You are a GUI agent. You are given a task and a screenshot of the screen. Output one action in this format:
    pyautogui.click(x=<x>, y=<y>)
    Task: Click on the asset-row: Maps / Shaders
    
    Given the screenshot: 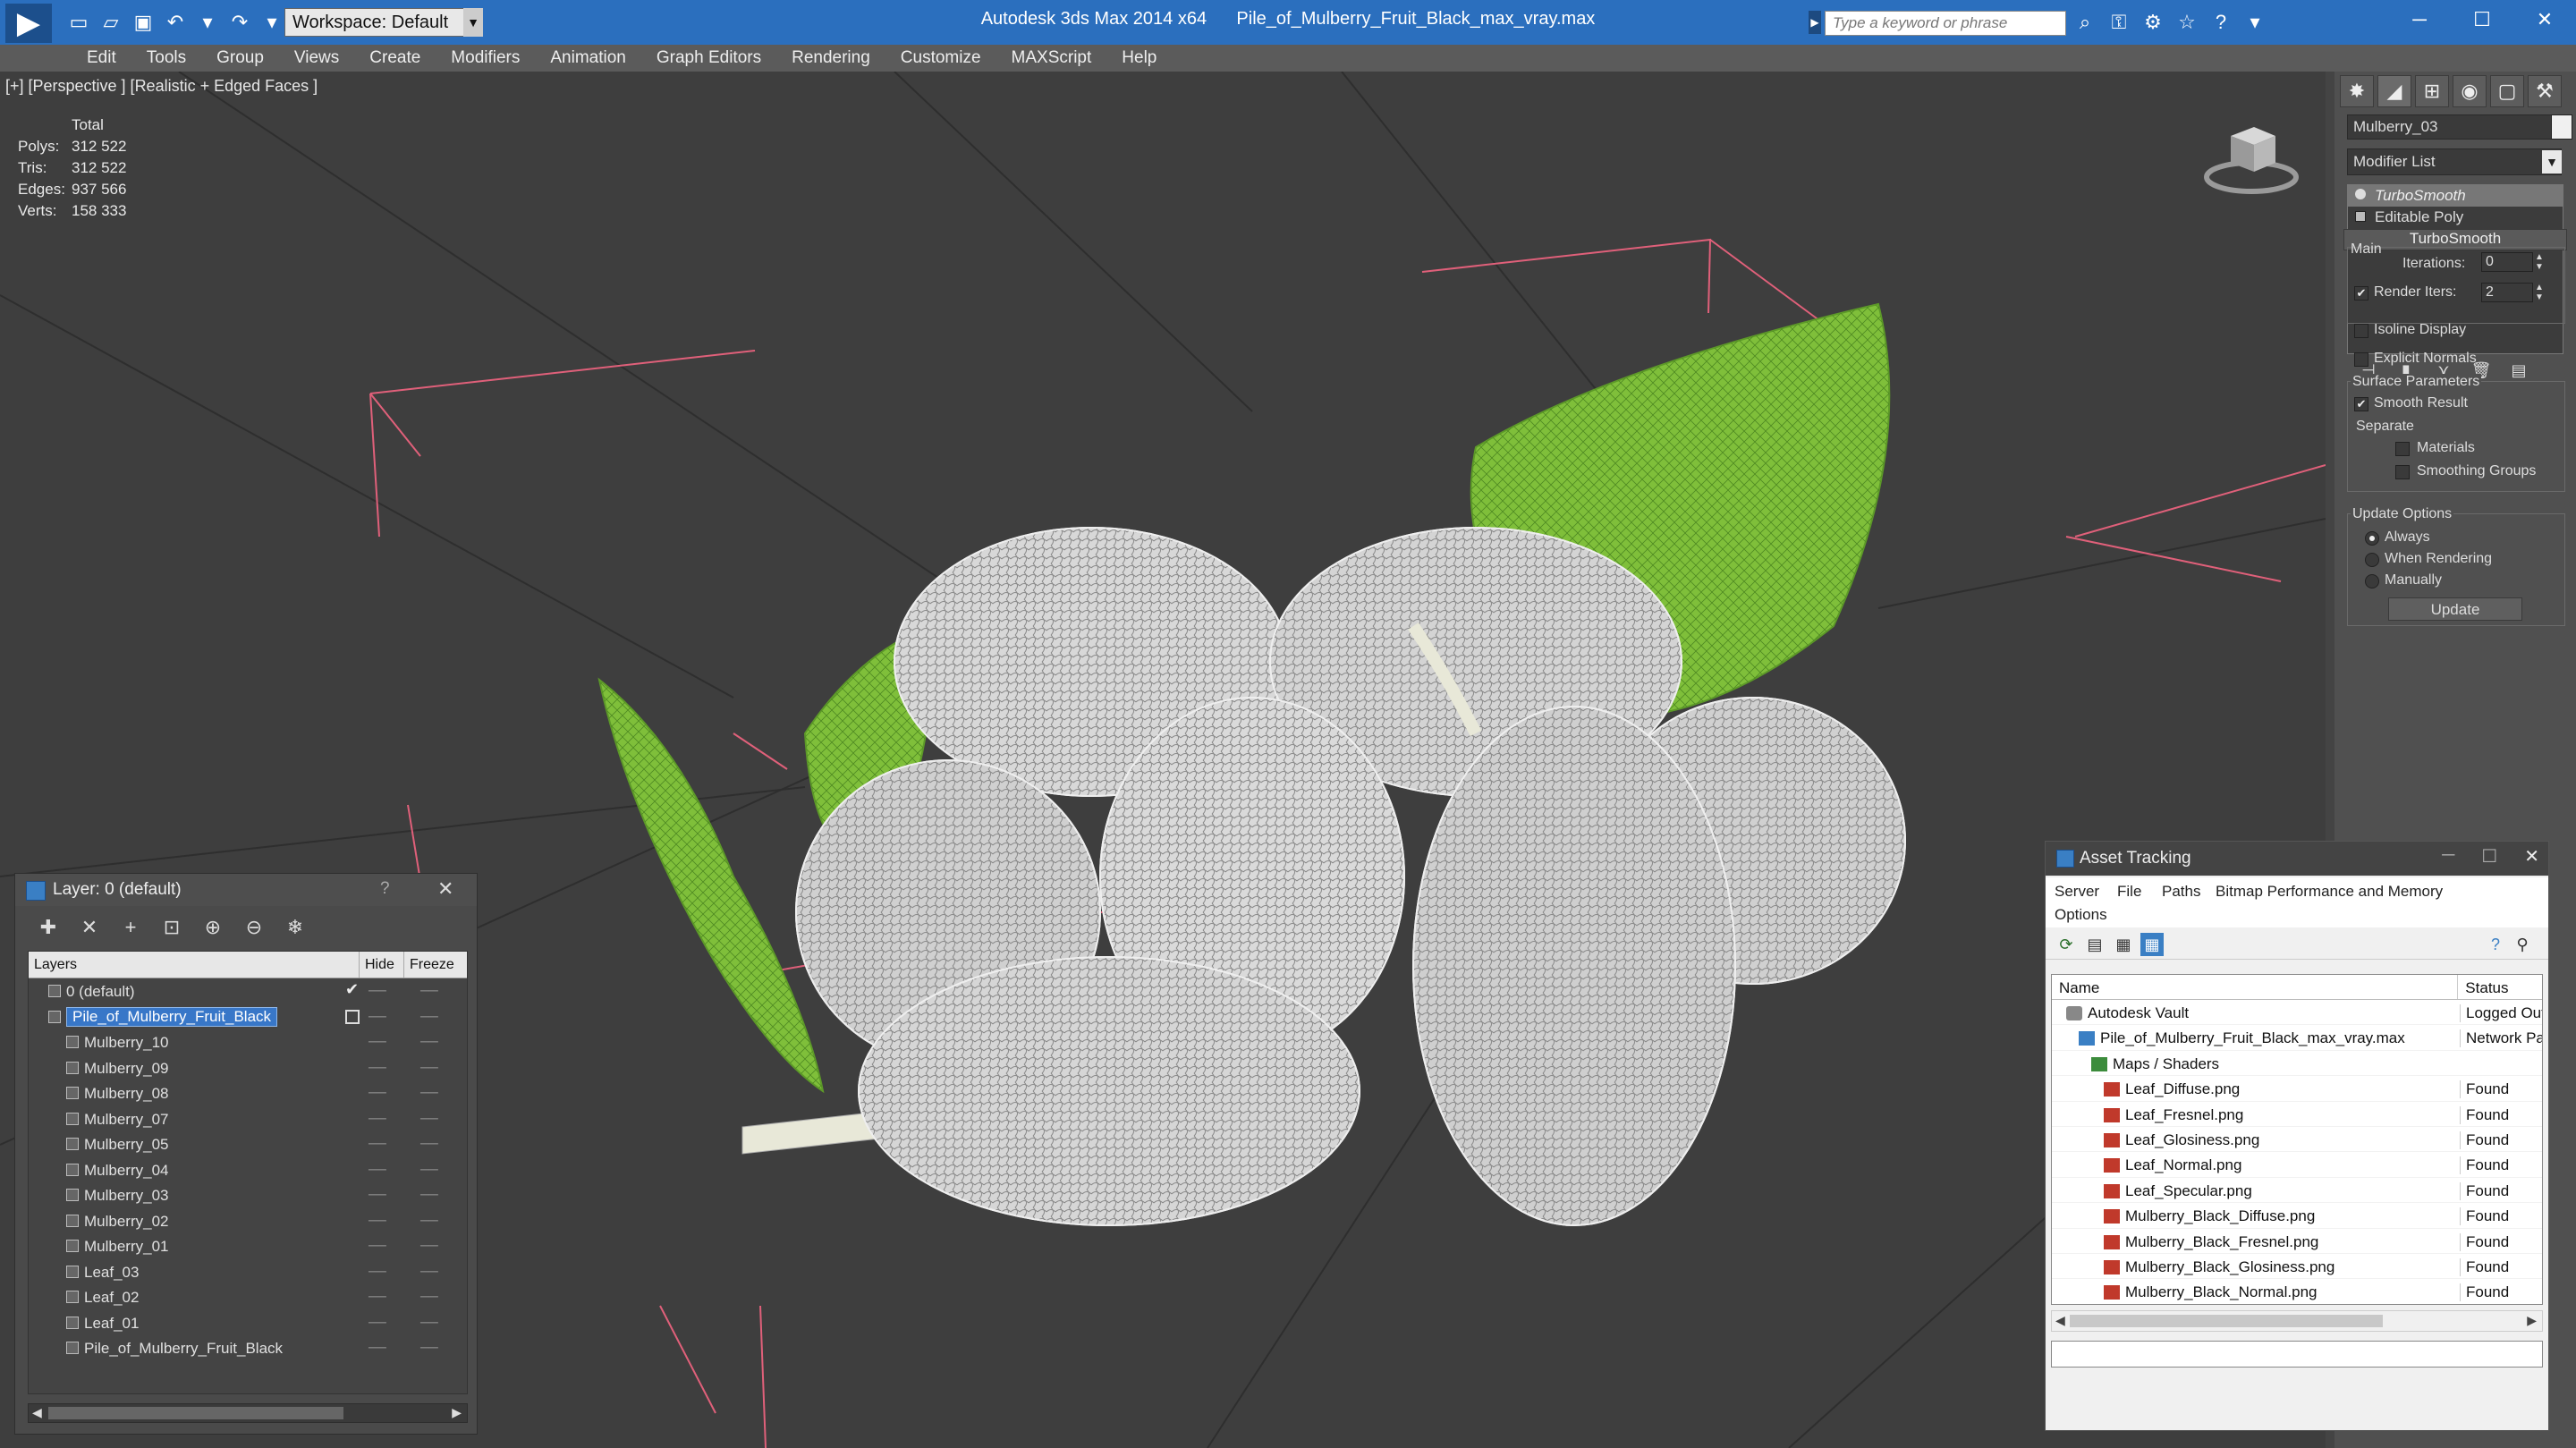 What is the action you would take?
    pyautogui.click(x=2297, y=1064)
    